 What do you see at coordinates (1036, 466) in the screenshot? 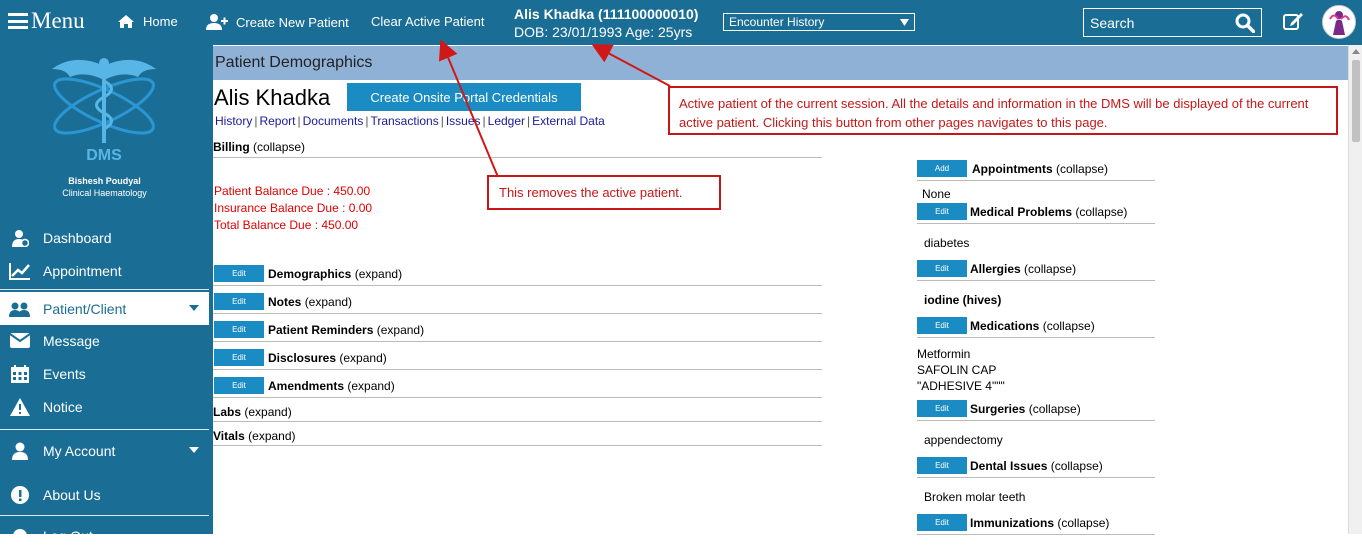
I see `dental-issues-section-title: Dental Issues (collapse)` at bounding box center [1036, 466].